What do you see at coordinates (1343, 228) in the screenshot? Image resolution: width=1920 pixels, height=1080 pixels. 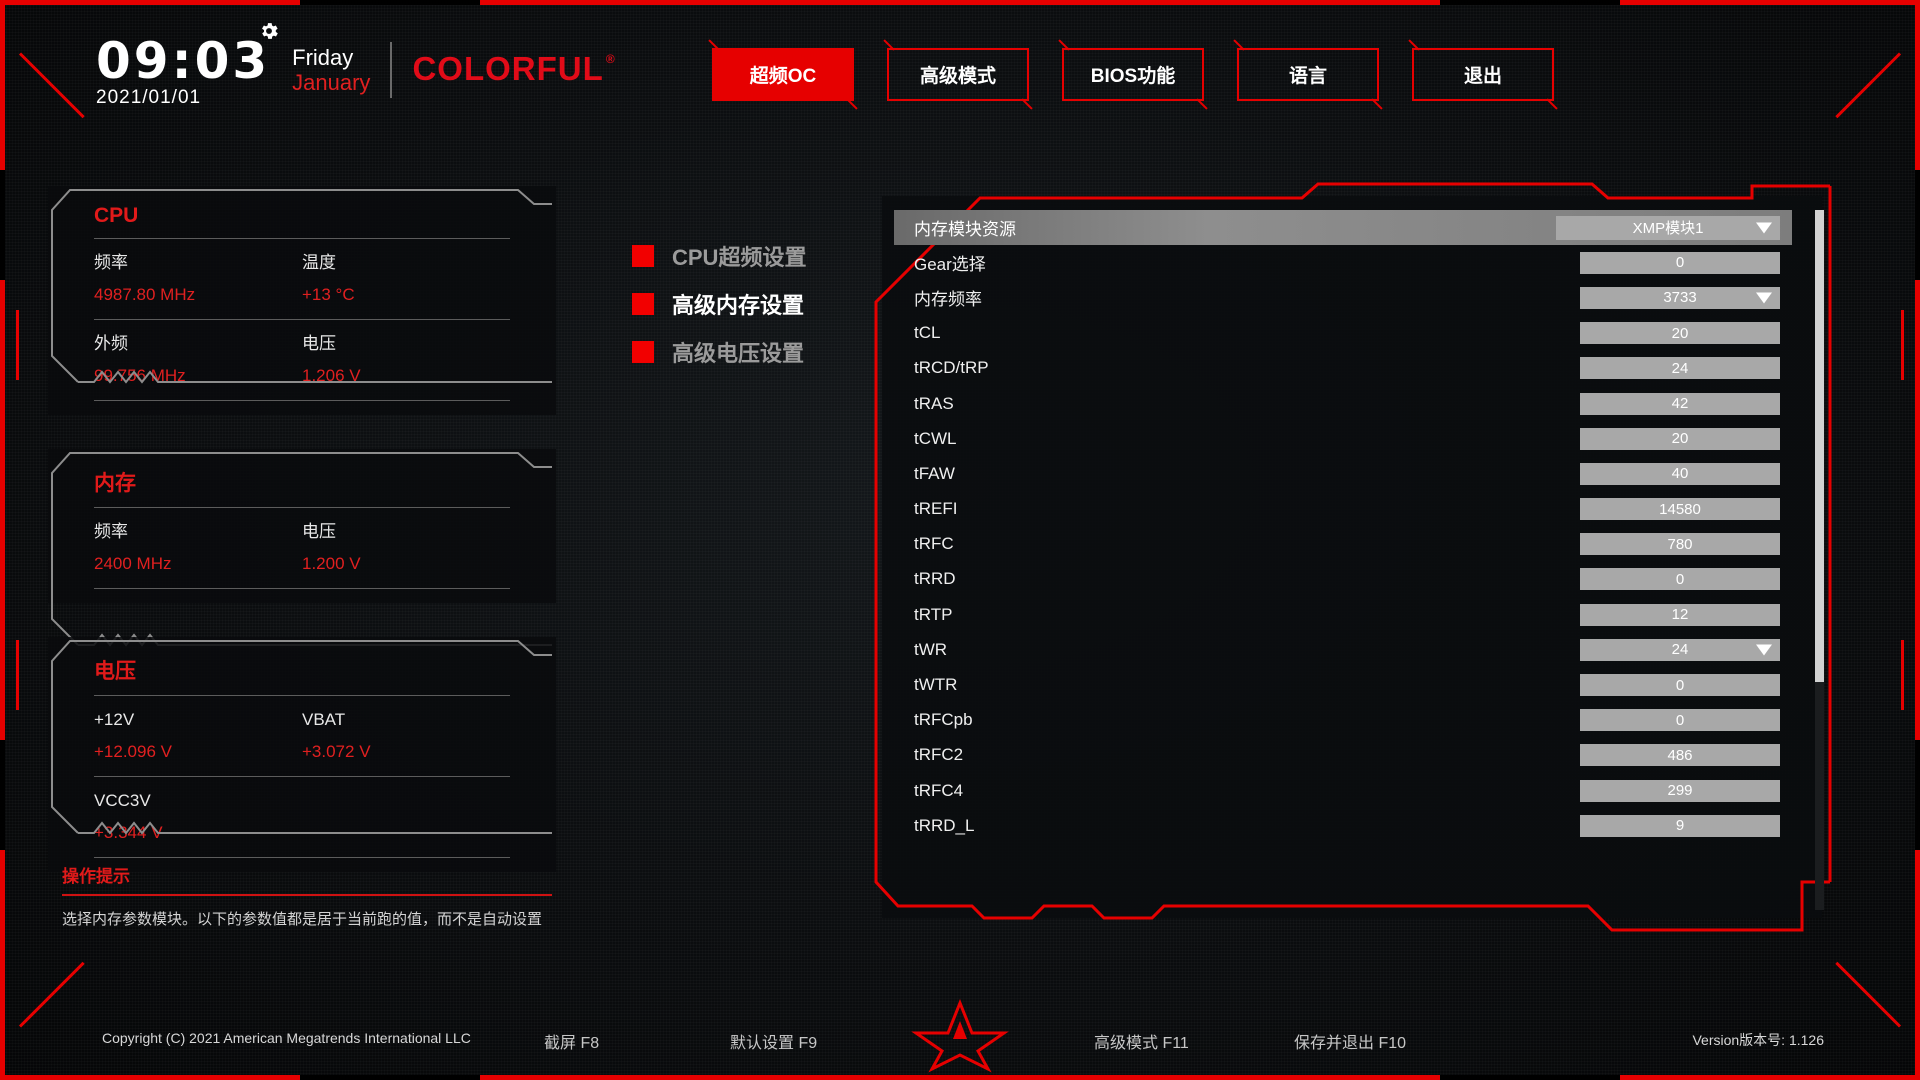 I see `setting-row-0: 内存模块资源 XMP模块1` at bounding box center [1343, 228].